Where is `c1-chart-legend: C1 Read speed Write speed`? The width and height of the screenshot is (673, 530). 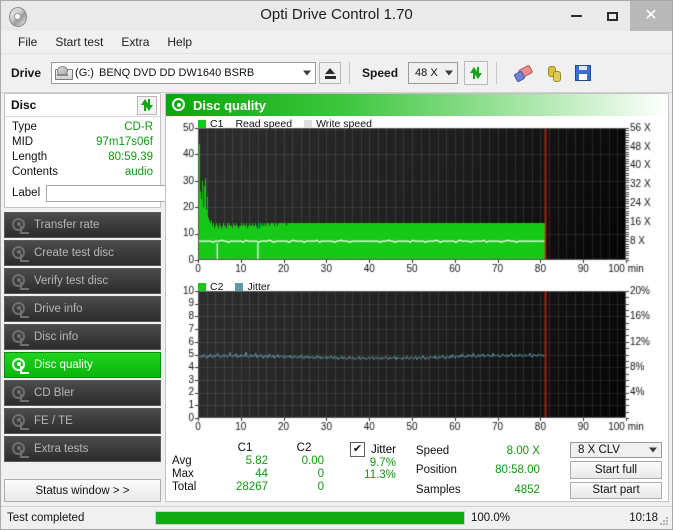
c1-chart-legend: C1 Read speed Write speed is located at coordinates (285, 124).